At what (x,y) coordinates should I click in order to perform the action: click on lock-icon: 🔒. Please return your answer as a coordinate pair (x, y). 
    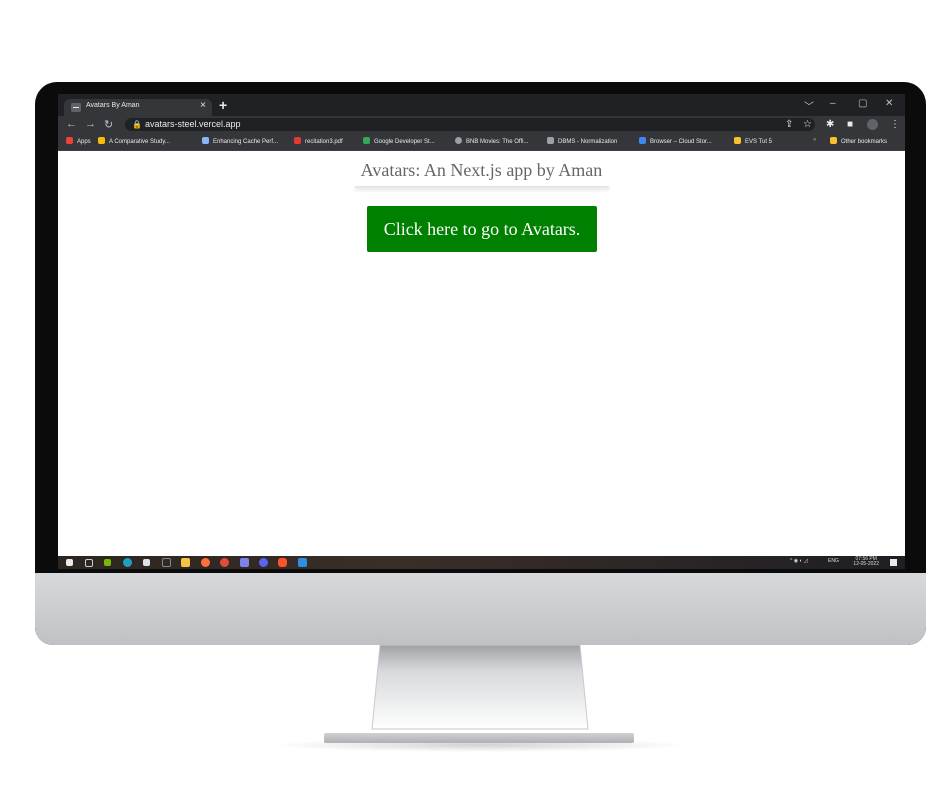
    Looking at the image, I should click on (137, 124).